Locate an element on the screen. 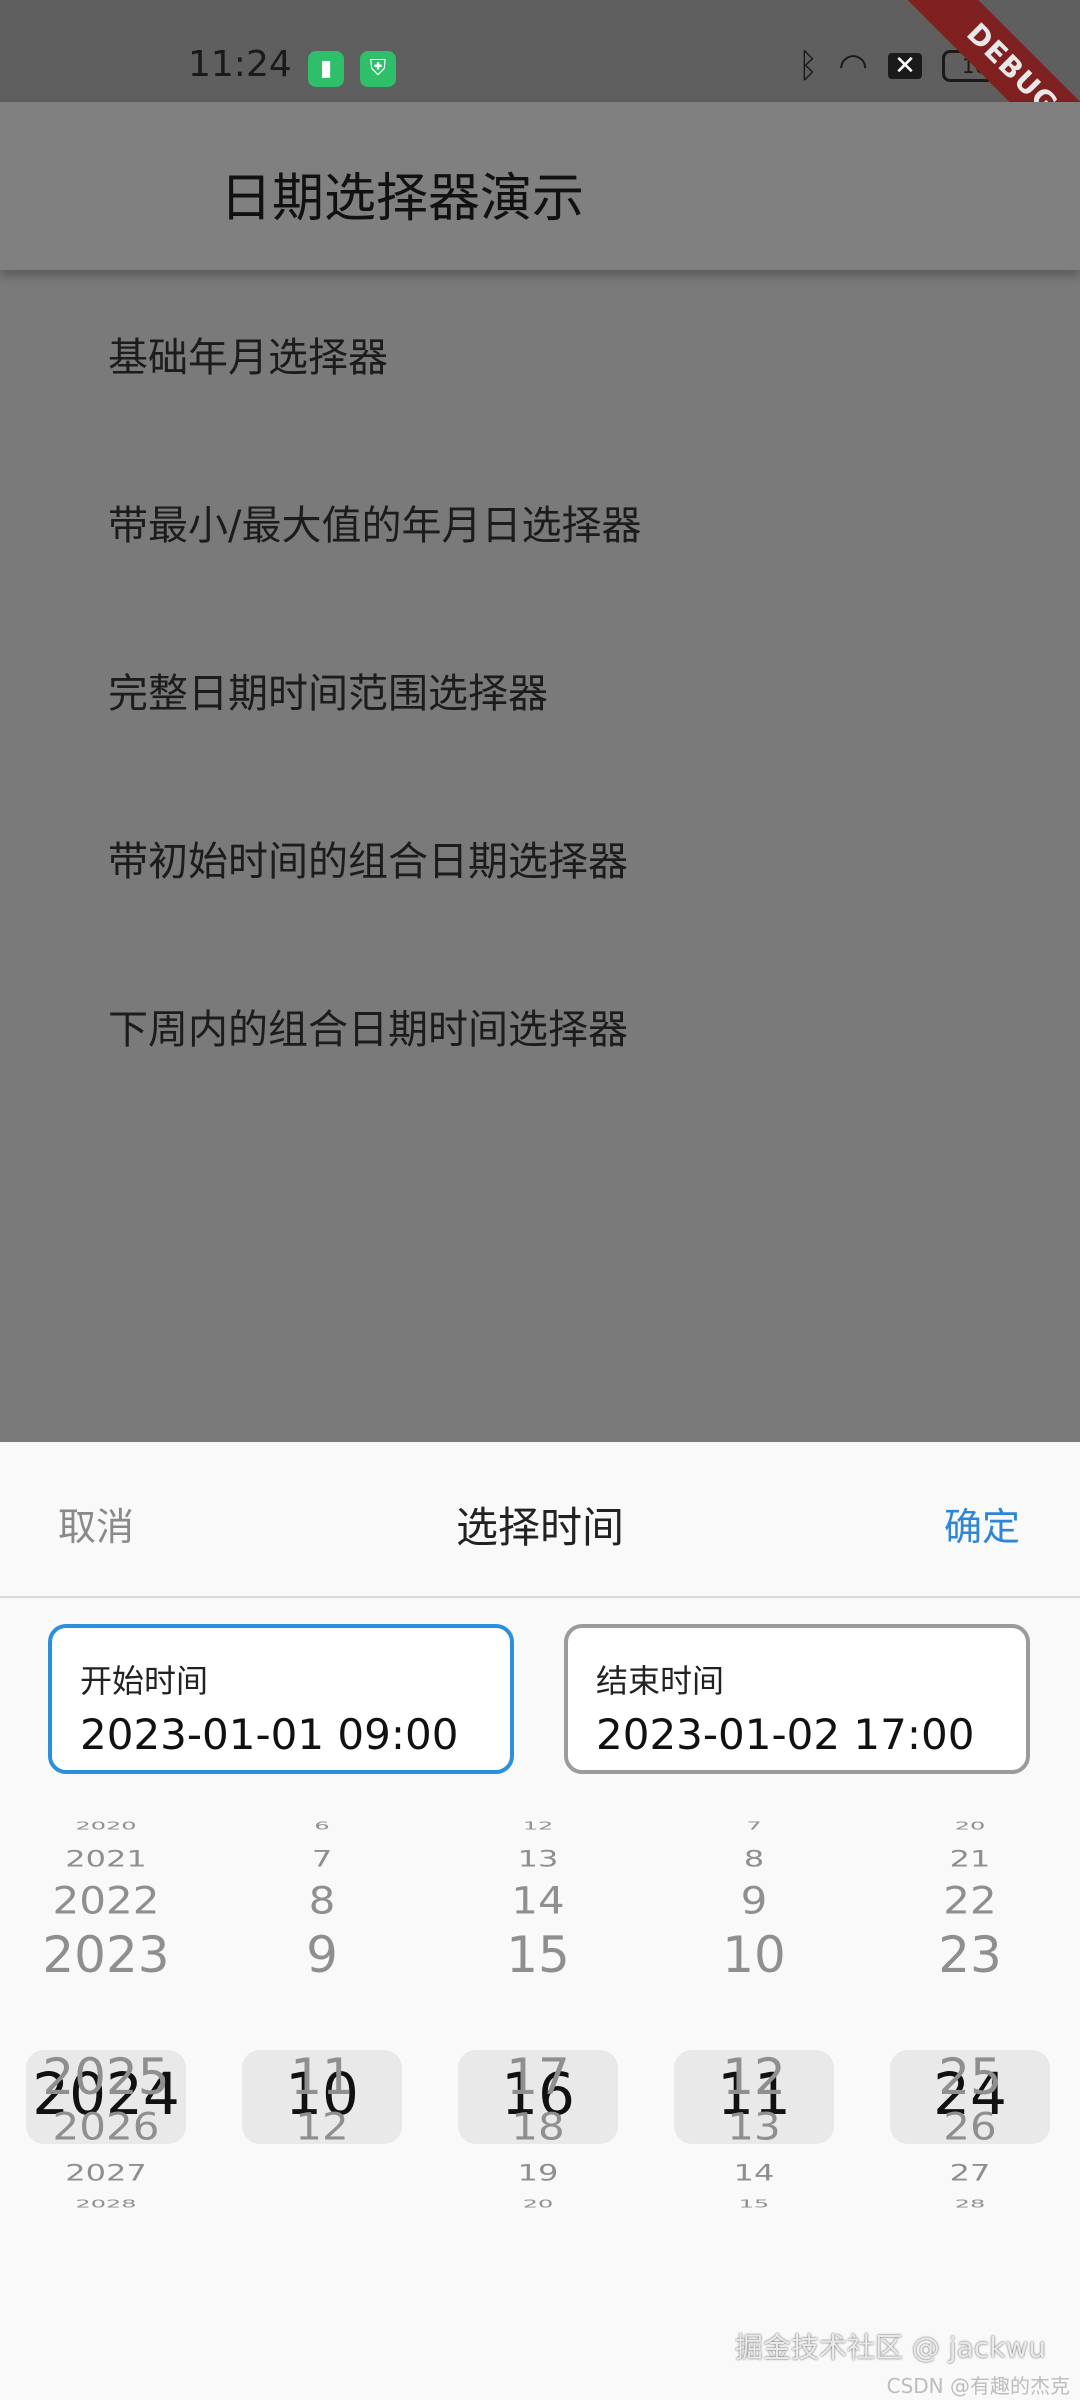 The height and width of the screenshot is (2400, 1080). day-option: 17 is located at coordinates (538, 2077).